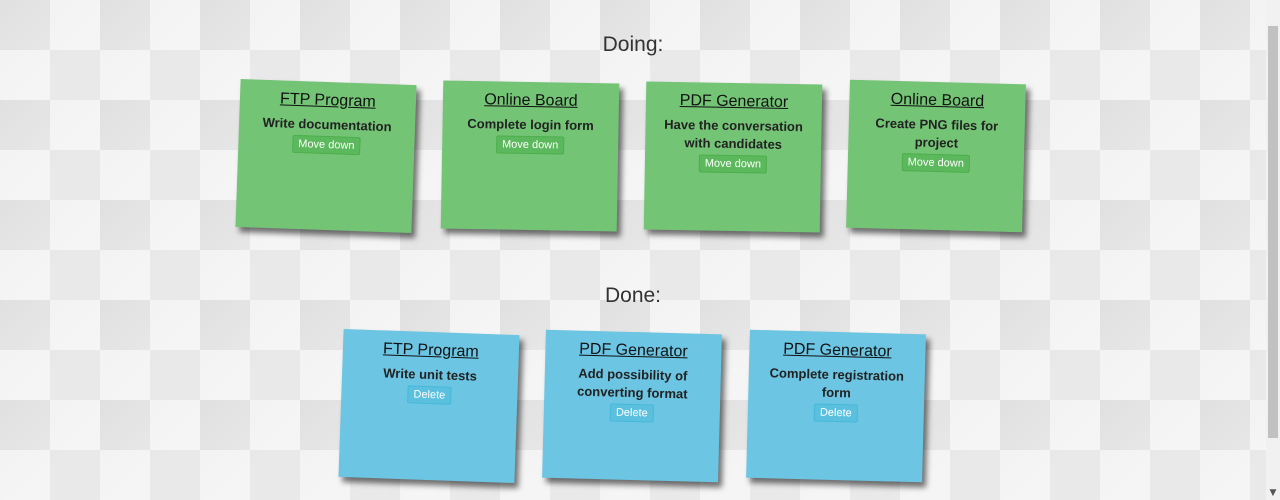 This screenshot has height=500, width=1280. I want to click on vertical-scrollbar: ▼, so click(1273, 250).